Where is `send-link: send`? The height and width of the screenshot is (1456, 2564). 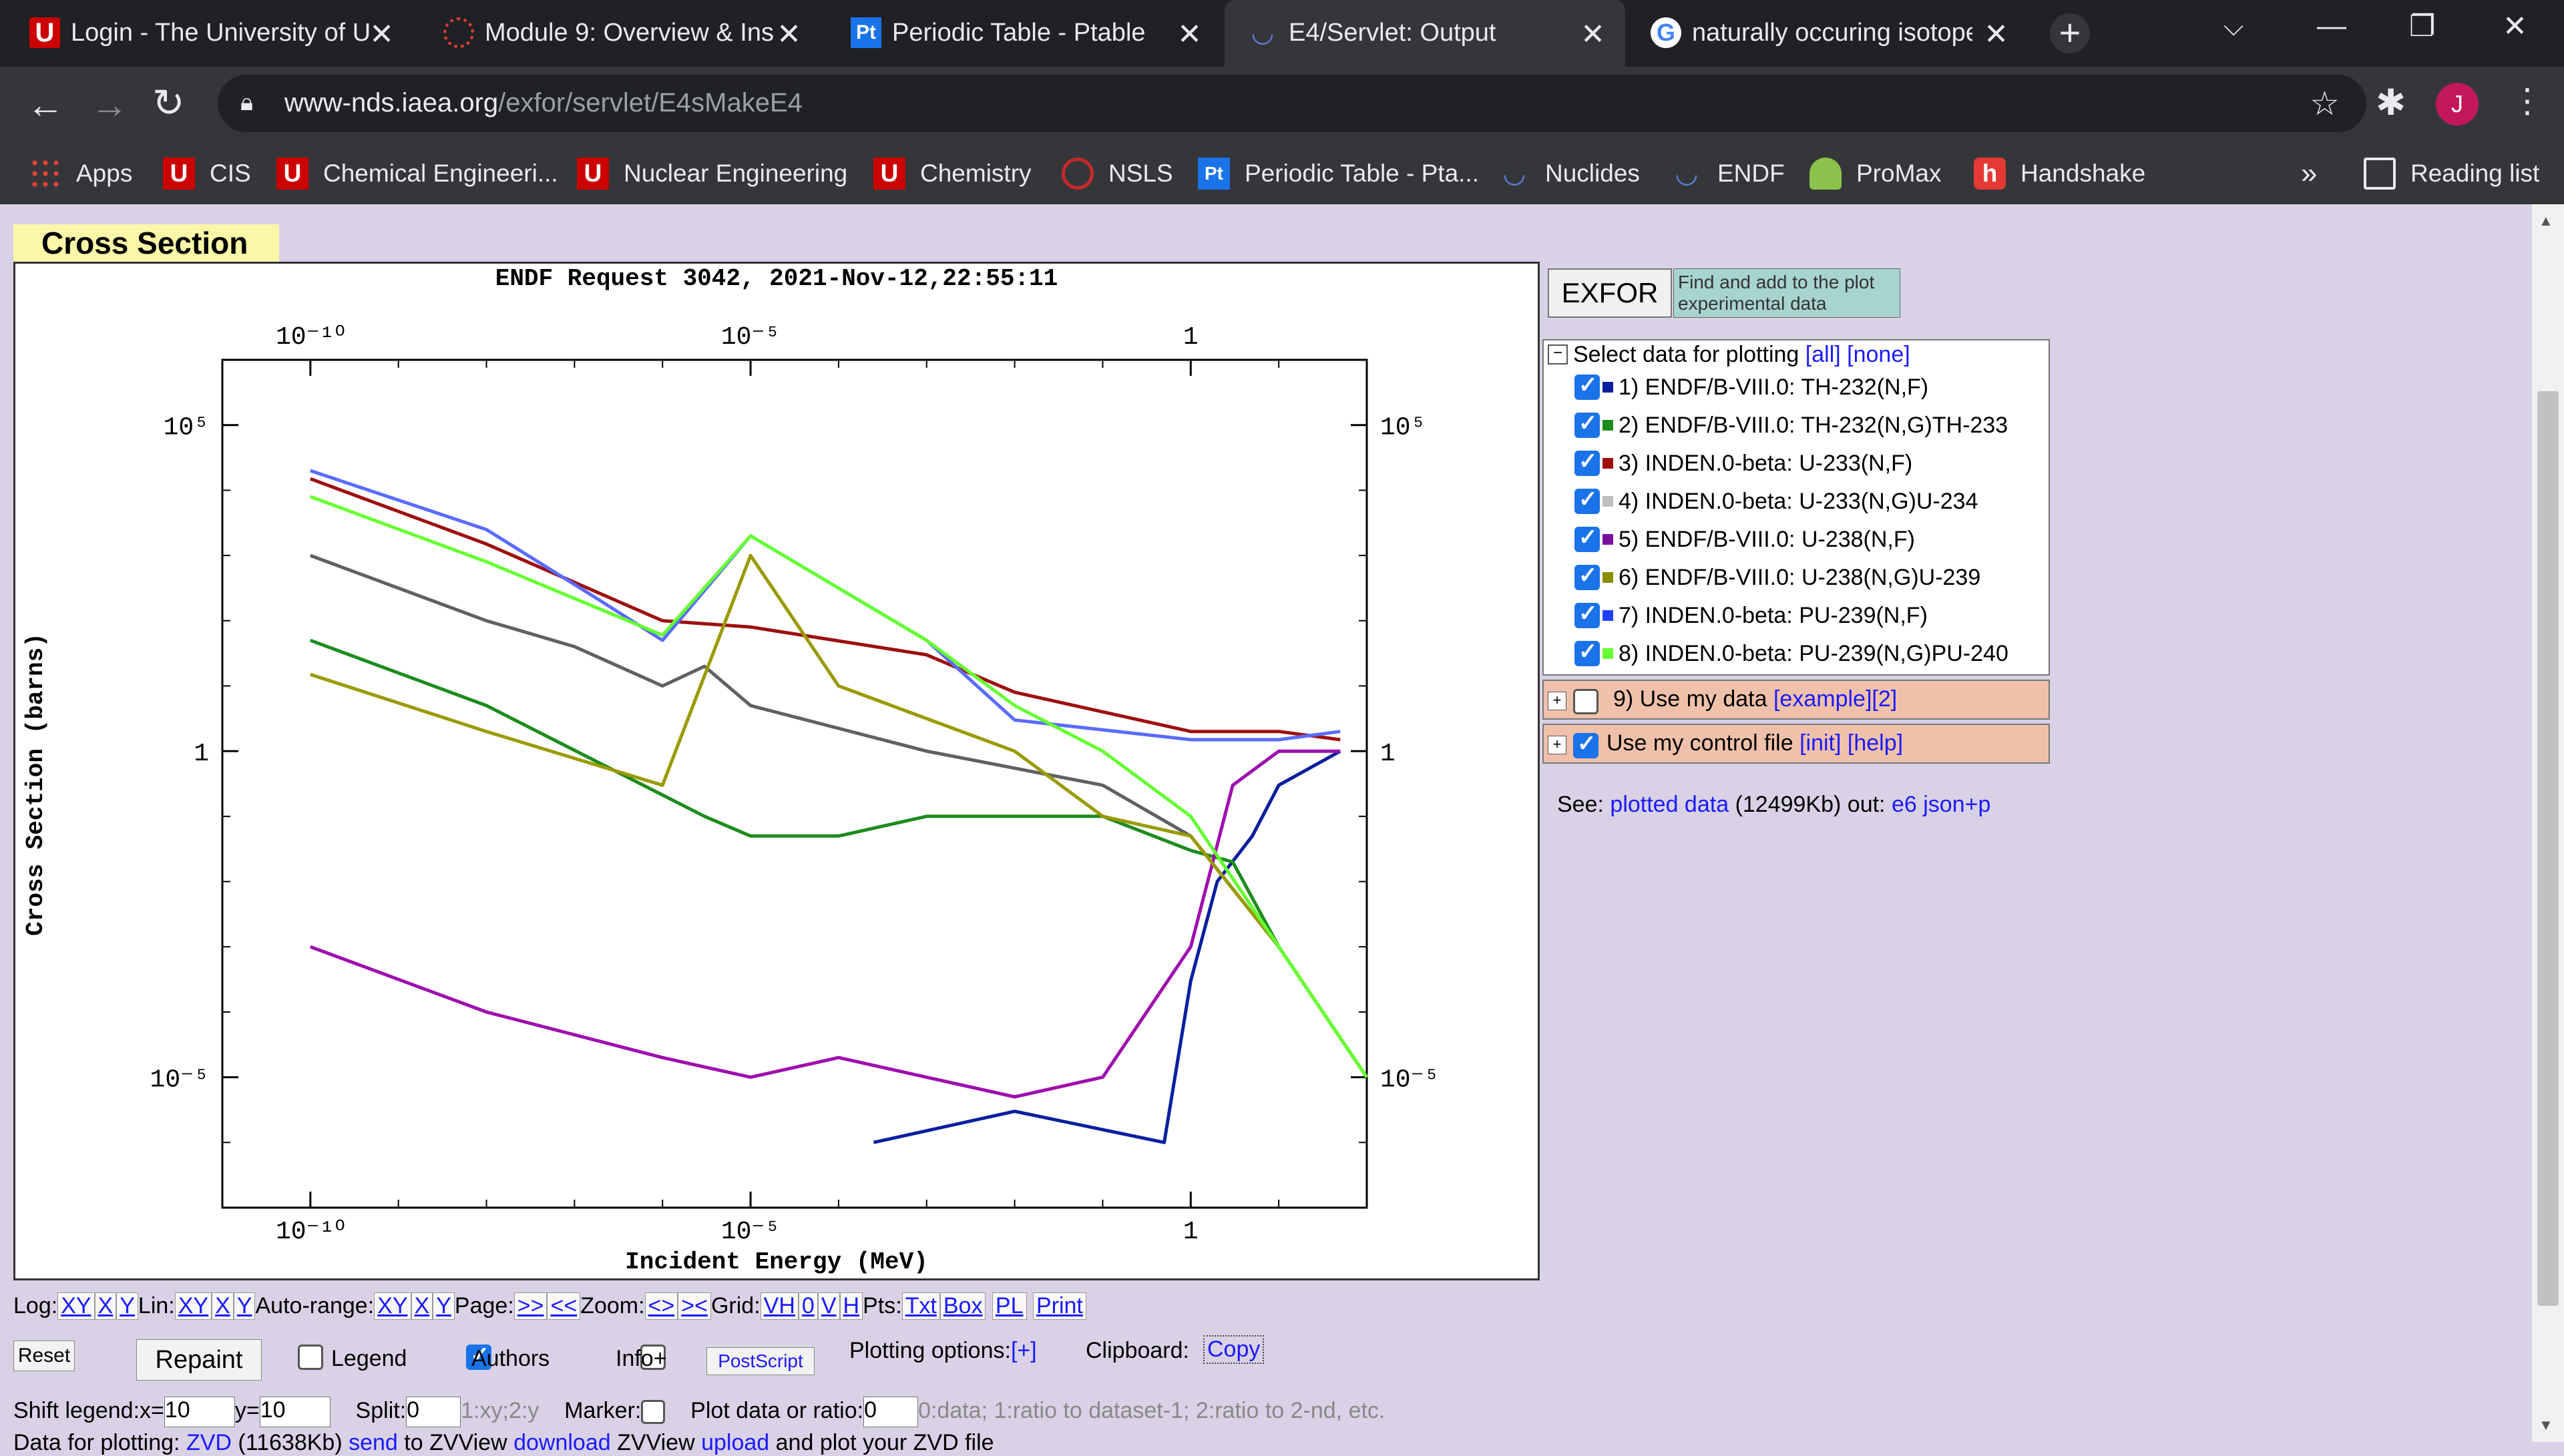
send-link: send is located at coordinates (373, 1442).